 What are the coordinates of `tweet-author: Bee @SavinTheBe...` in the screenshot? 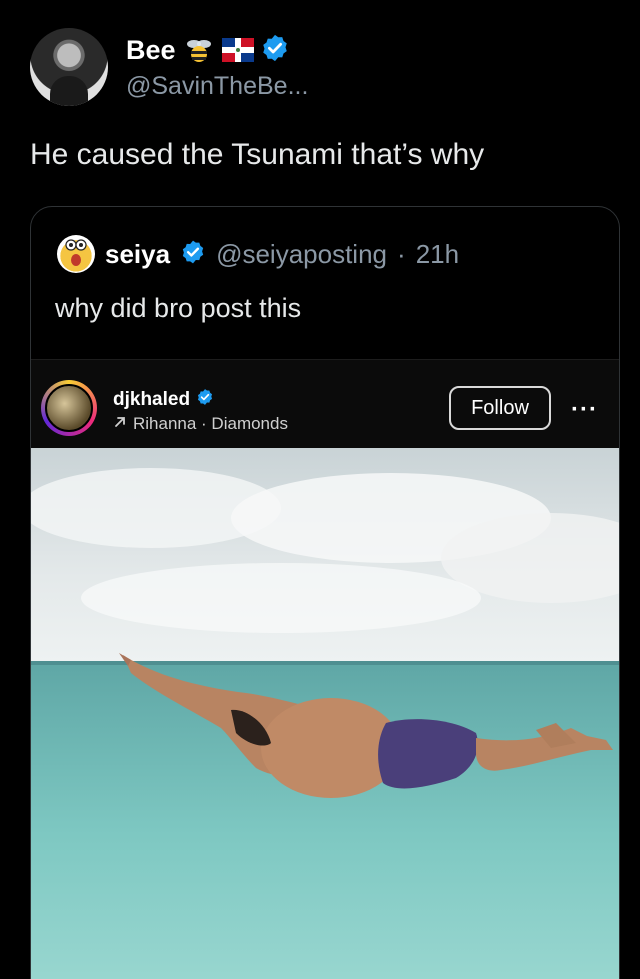 It's located at (169, 67).